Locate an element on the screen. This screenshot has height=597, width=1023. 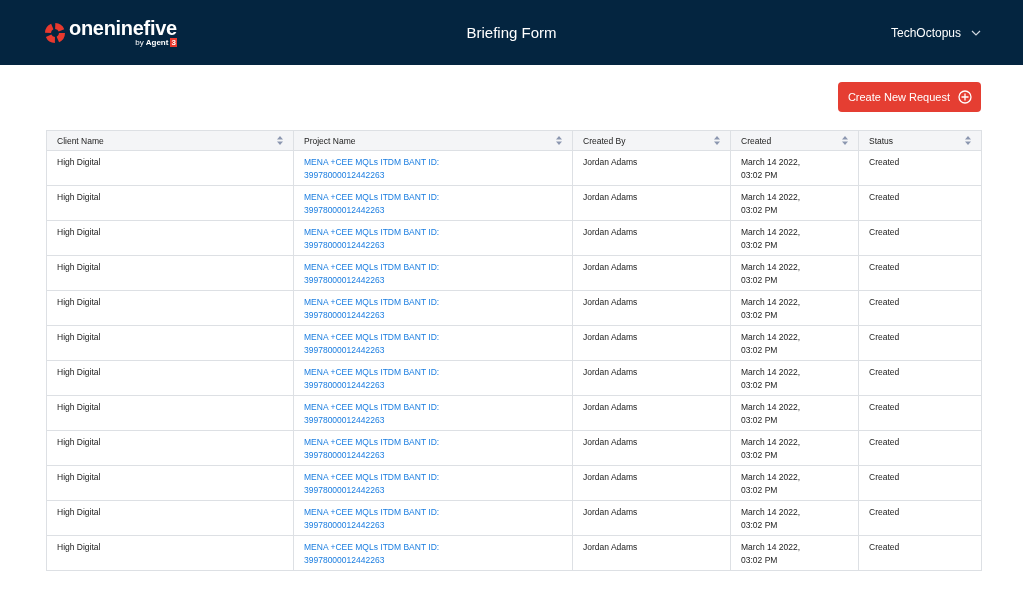
column-header: Client Name is located at coordinates (170, 140).